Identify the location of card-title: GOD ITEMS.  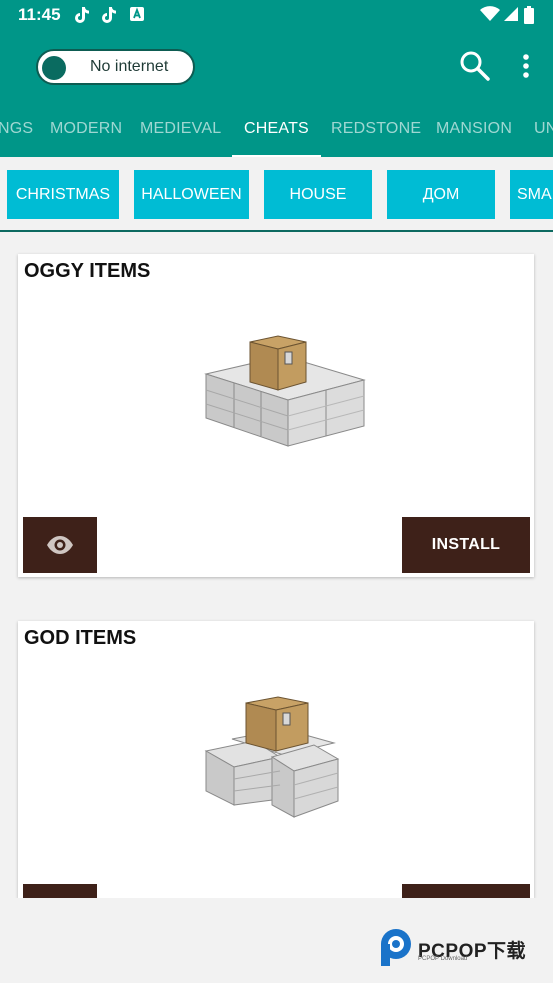
(80, 638).